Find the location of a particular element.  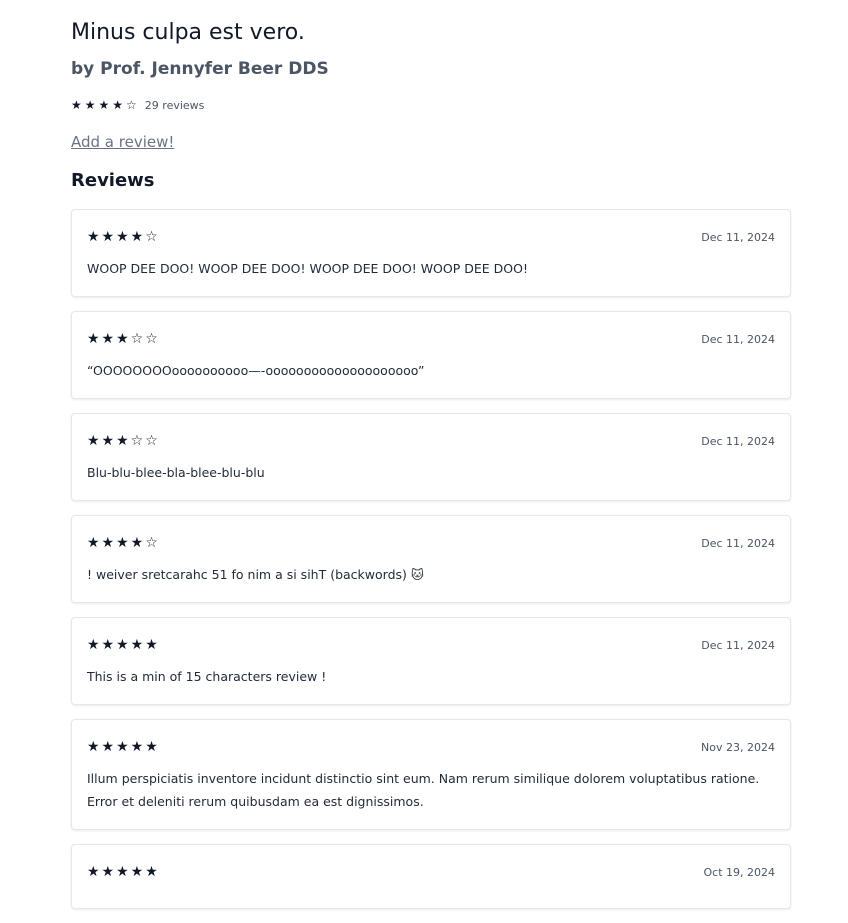

rating-summary: ★★★★☆ 29 reviews is located at coordinates (137, 105).